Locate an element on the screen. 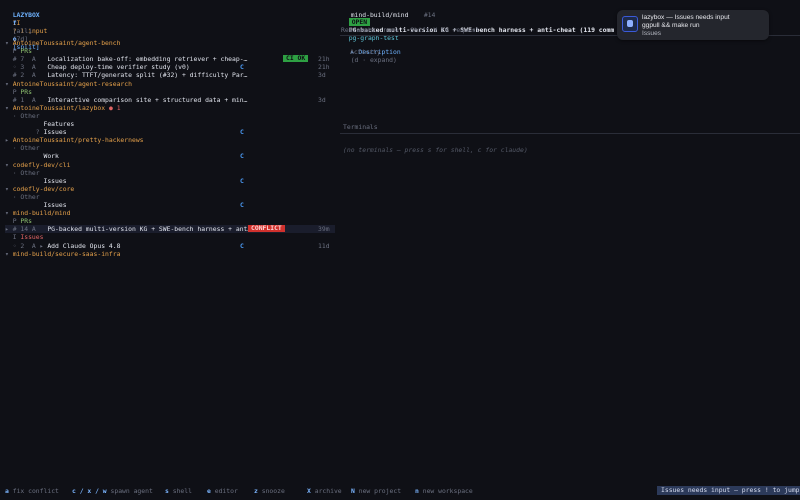  tree-row: ▾ mind-build/mind is located at coordinates (170, 213).